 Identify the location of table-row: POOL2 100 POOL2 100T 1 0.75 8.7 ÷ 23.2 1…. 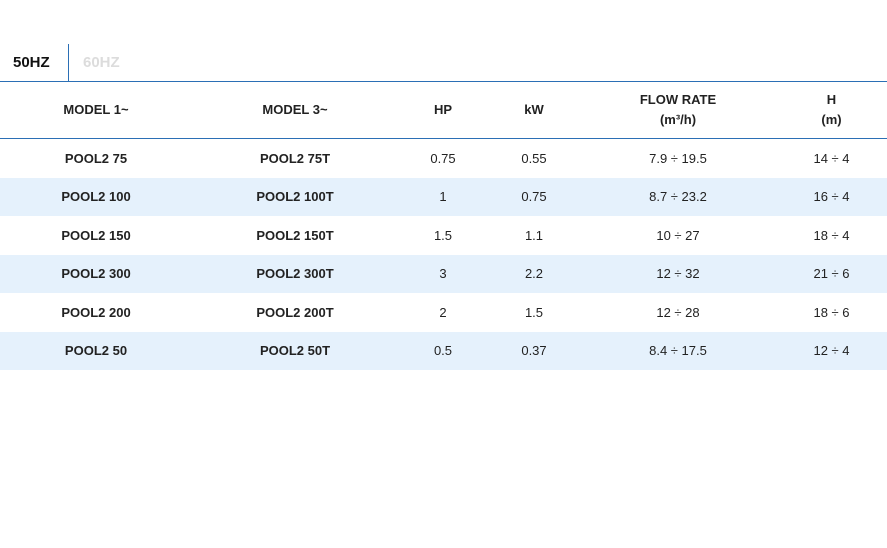
(443, 196).